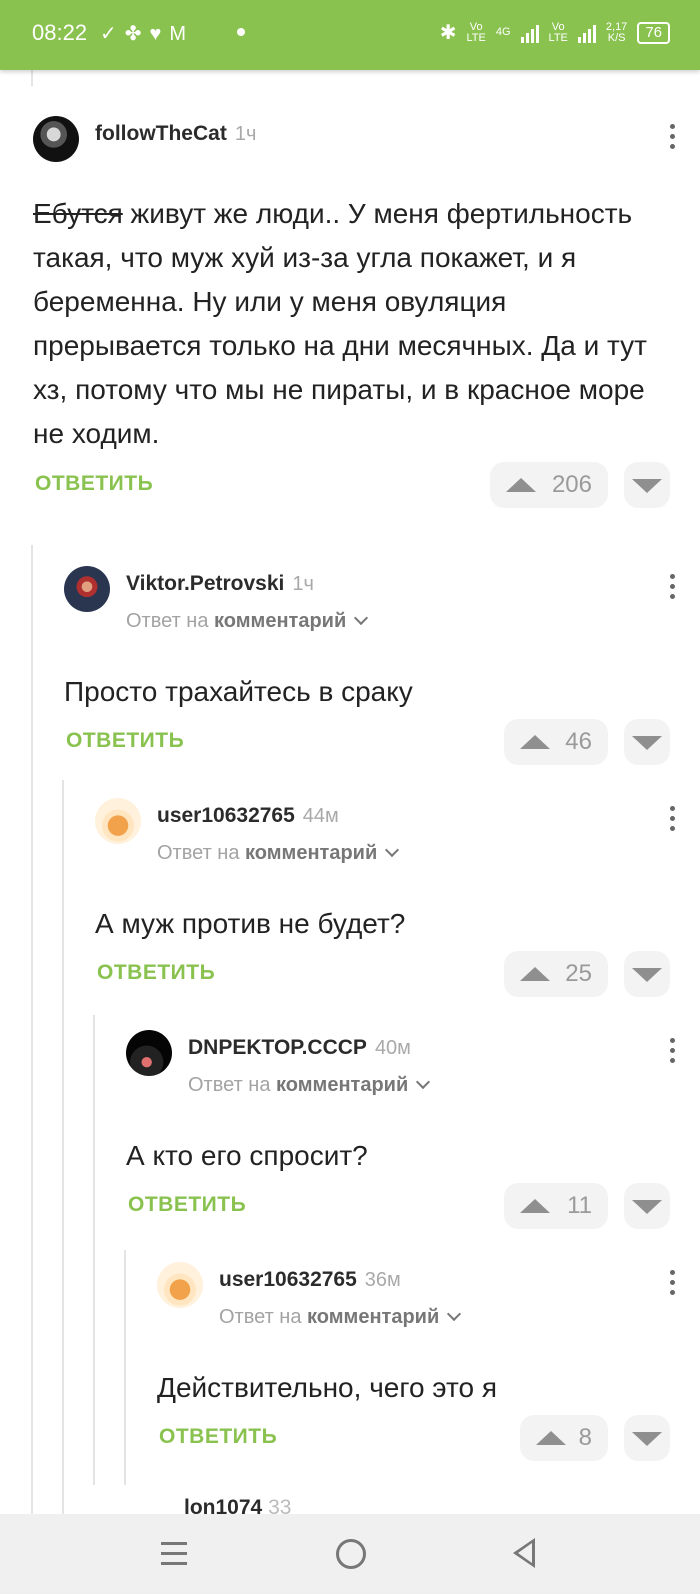 The height and width of the screenshot is (1594, 700). What do you see at coordinates (616, 32) in the screenshot?
I see `net-speed: 2,17 K/S` at bounding box center [616, 32].